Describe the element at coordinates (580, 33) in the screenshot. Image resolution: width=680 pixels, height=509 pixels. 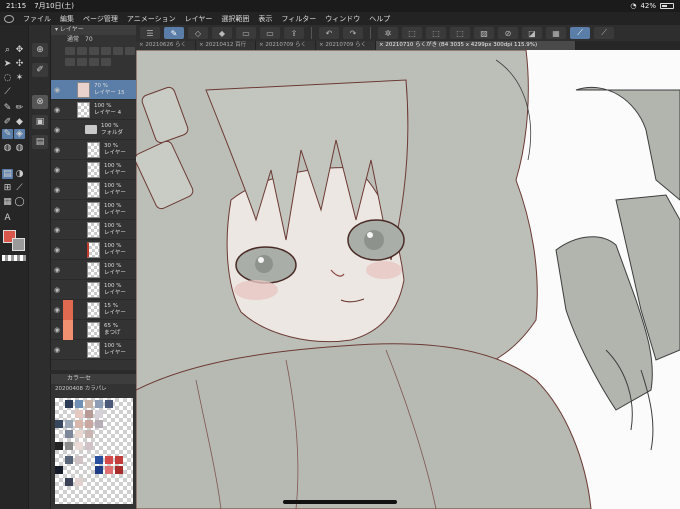
I see `ruler-snap-icon: ⟋` at that location.